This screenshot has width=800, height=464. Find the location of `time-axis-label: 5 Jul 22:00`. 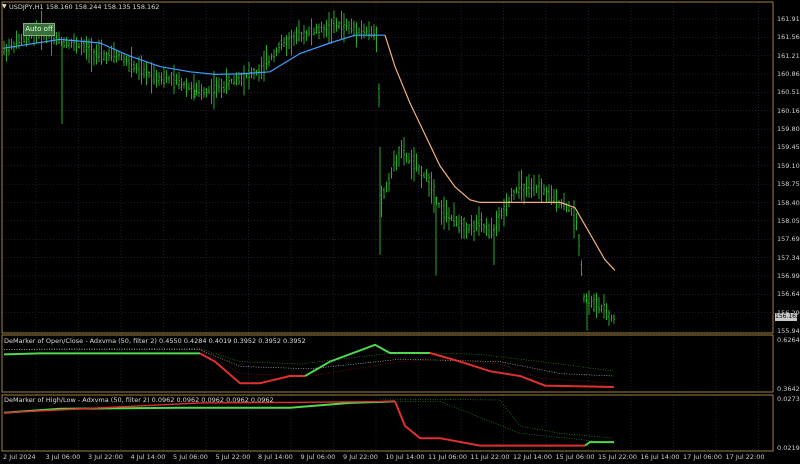

time-axis-label: 5 Jul 22:00 is located at coordinates (233, 457).